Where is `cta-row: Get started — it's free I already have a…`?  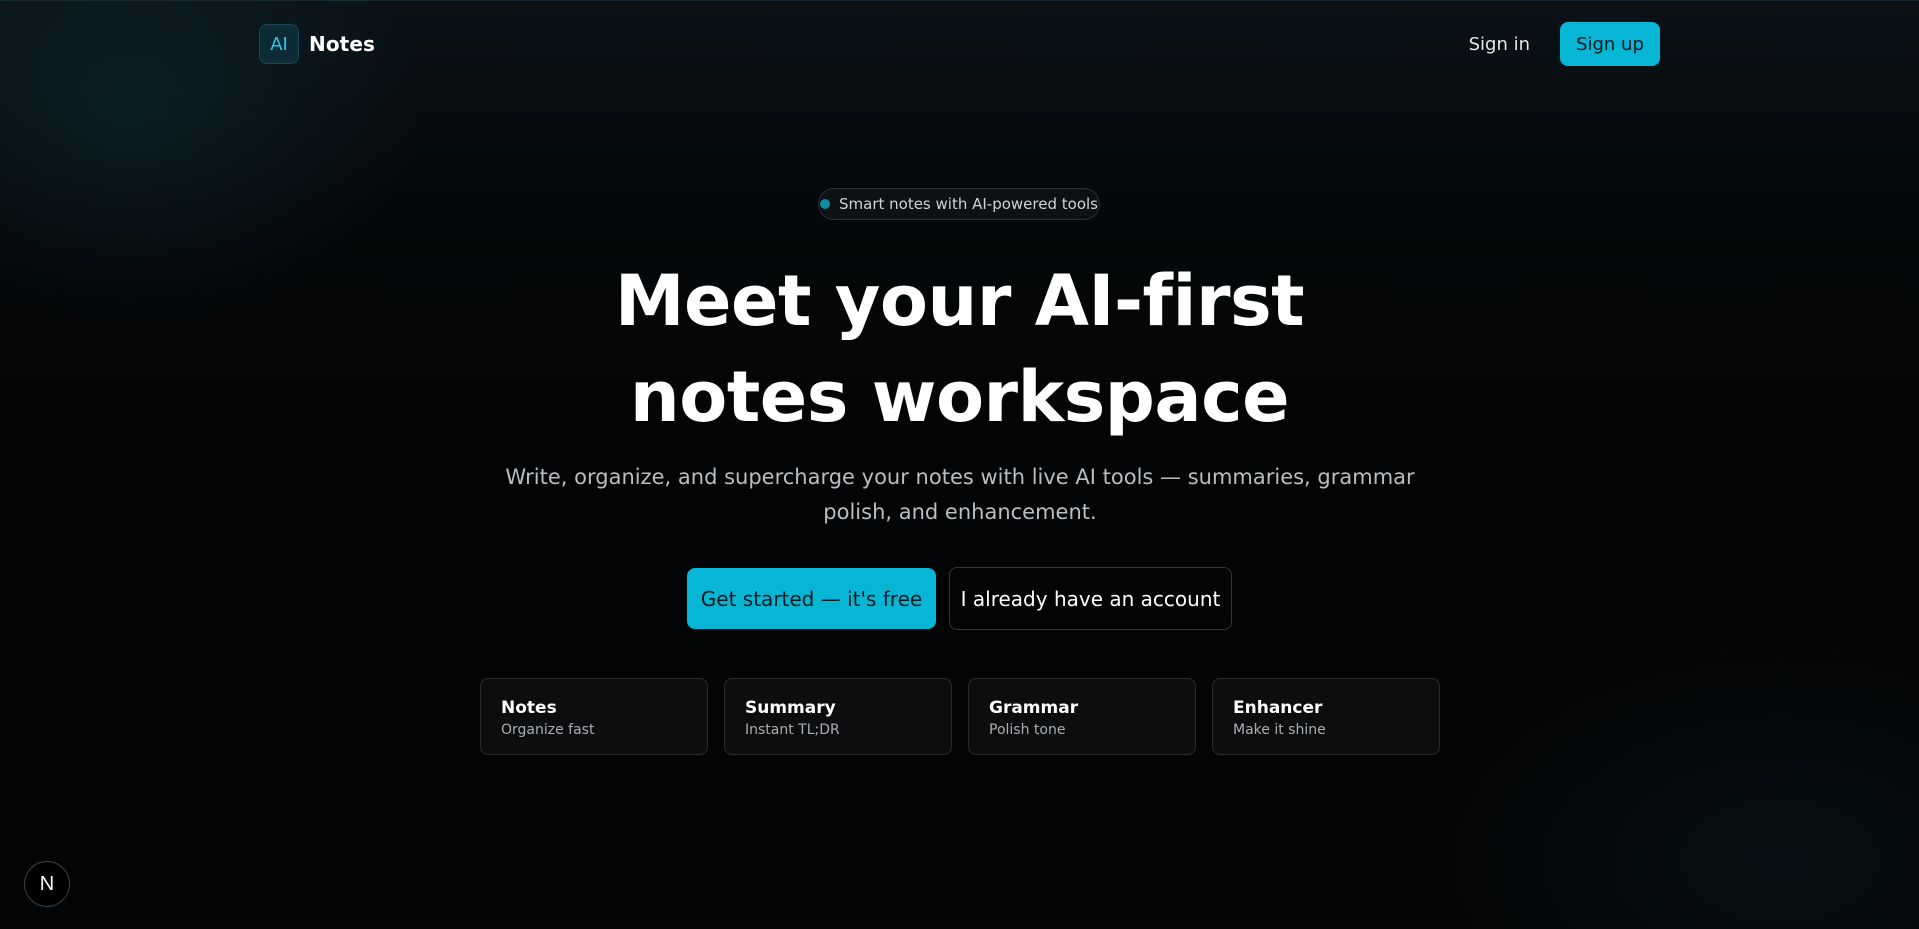 cta-row: Get started — it's free I already have a… is located at coordinates (959, 598).